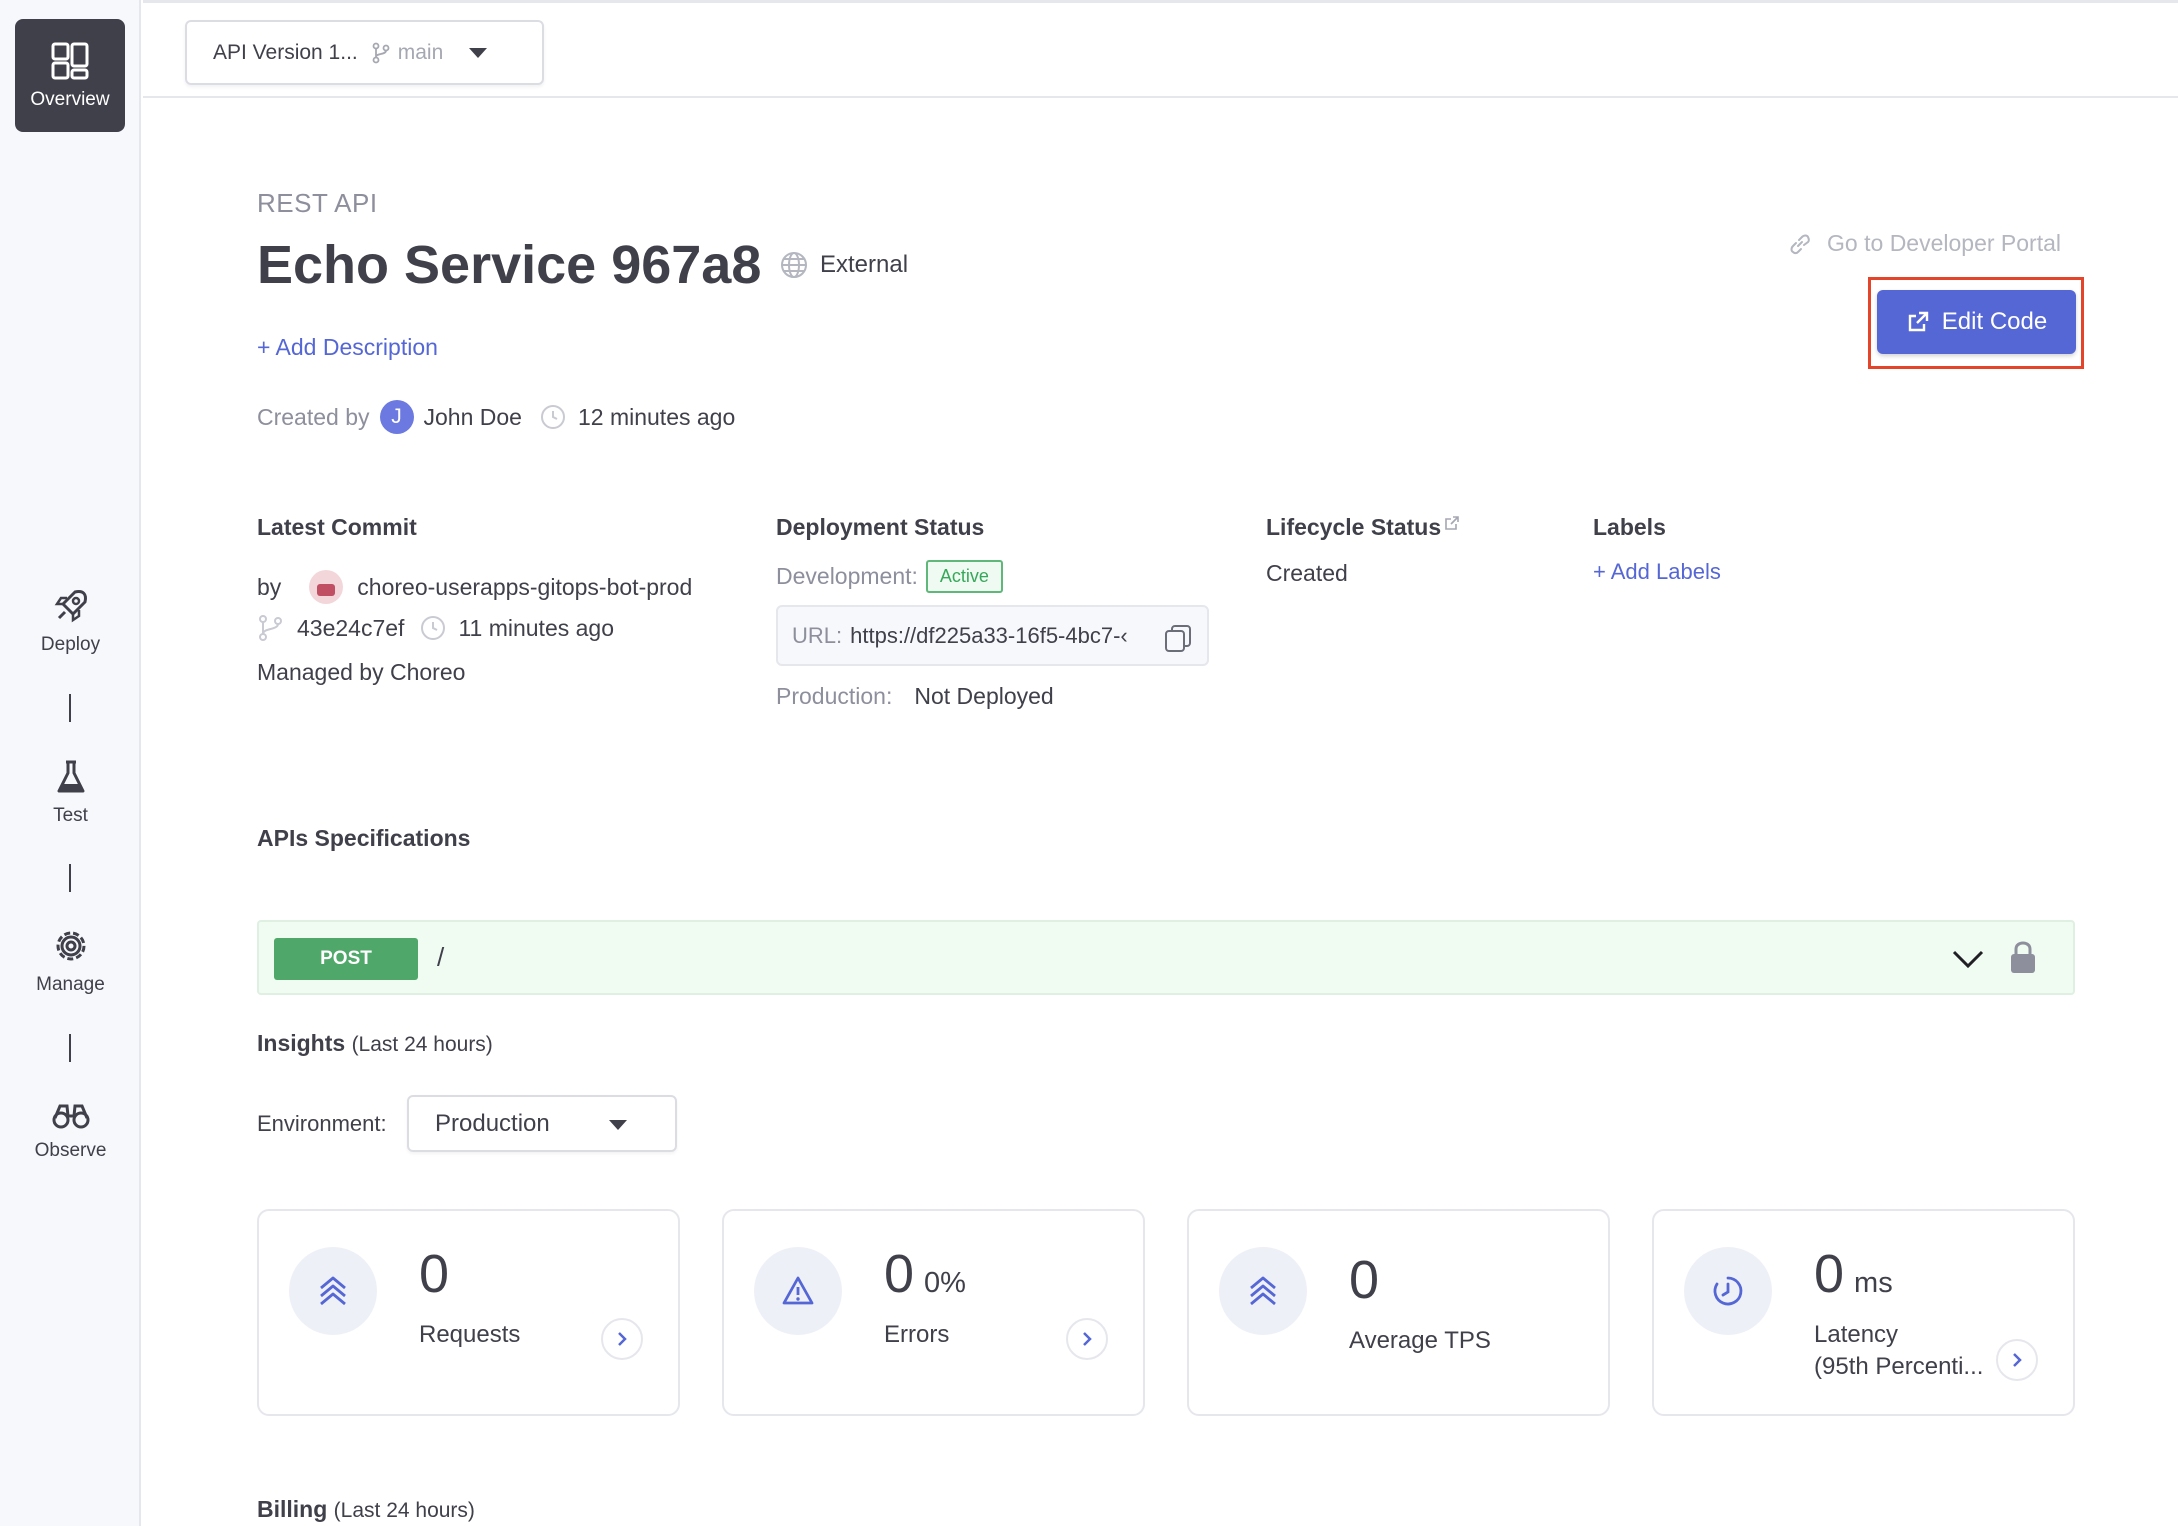 This screenshot has width=2178, height=1526. What do you see at coordinates (1364, 1280) in the screenshot?
I see `tps-value-row: 0` at bounding box center [1364, 1280].